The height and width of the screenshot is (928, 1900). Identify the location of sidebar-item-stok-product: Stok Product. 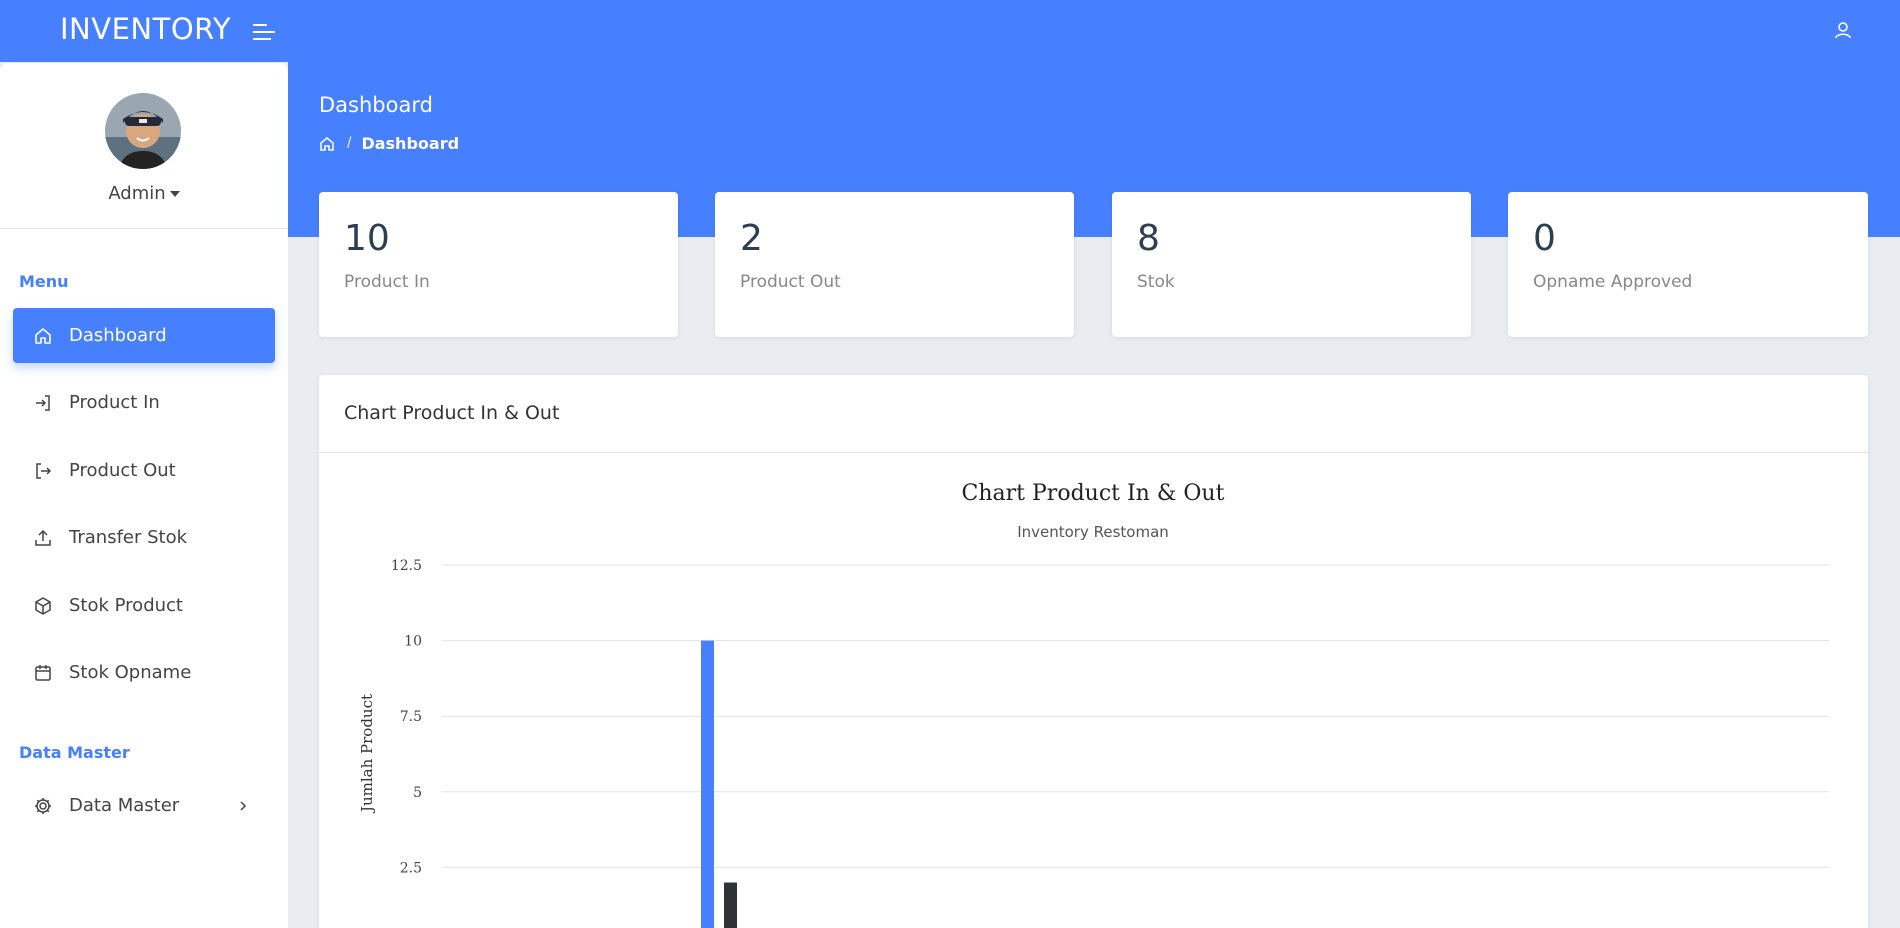
(144, 605).